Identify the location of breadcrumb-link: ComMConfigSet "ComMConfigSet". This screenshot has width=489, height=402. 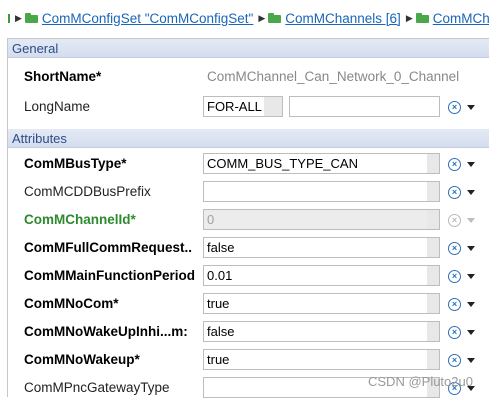
(147, 18).